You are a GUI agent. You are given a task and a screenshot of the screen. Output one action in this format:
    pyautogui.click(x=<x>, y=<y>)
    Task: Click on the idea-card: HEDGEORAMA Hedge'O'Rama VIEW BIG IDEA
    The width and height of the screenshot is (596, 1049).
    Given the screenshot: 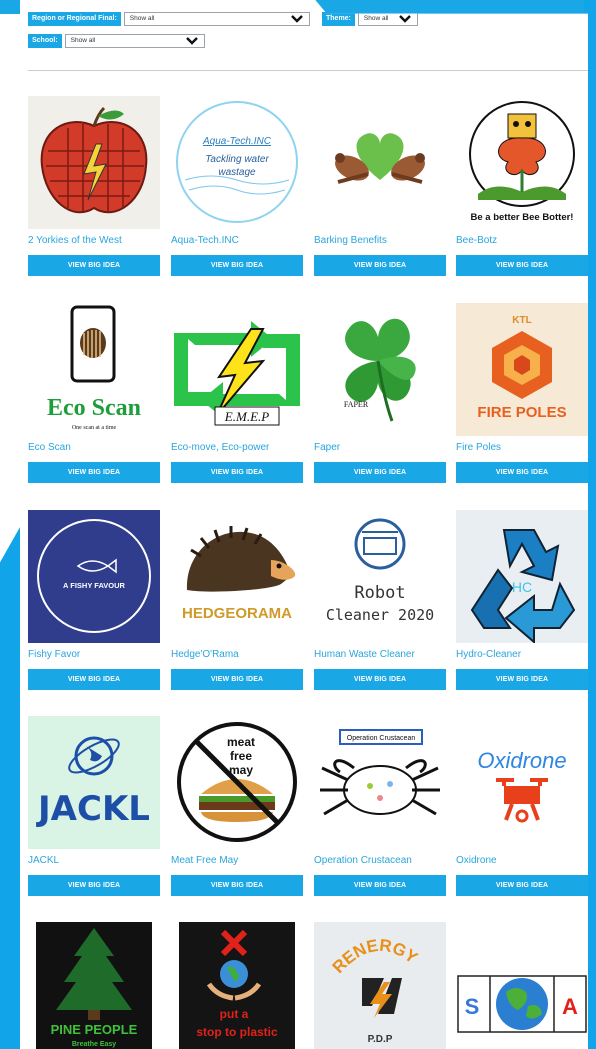 What is the action you would take?
    pyautogui.click(x=237, y=600)
    